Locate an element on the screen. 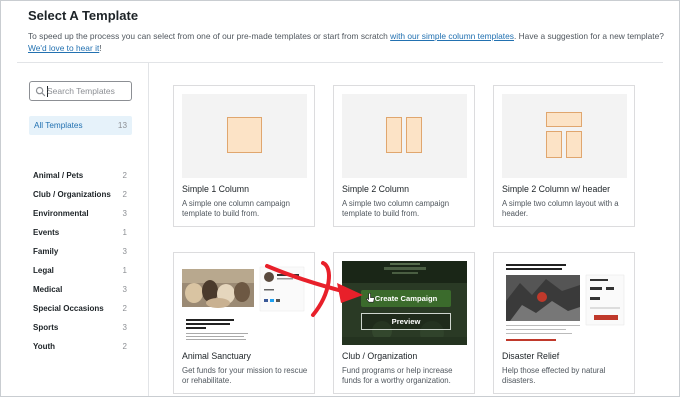  animal-sanctuary-preview-image is located at coordinates (243, 303).